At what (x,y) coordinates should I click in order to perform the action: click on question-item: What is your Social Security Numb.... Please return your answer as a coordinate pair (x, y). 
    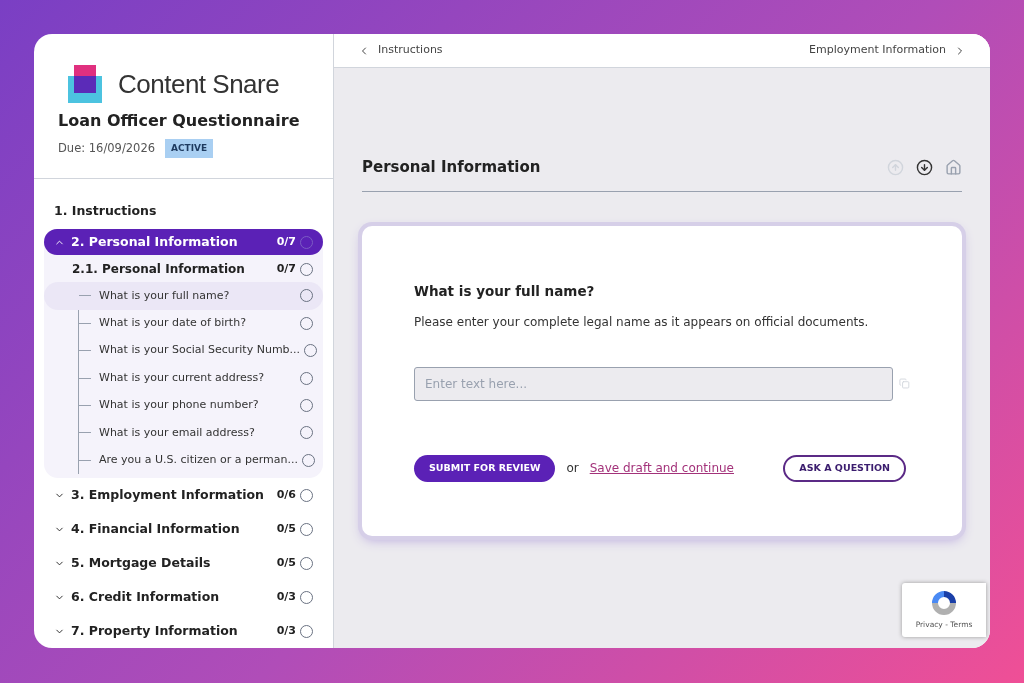
    Looking at the image, I should click on (183, 351).